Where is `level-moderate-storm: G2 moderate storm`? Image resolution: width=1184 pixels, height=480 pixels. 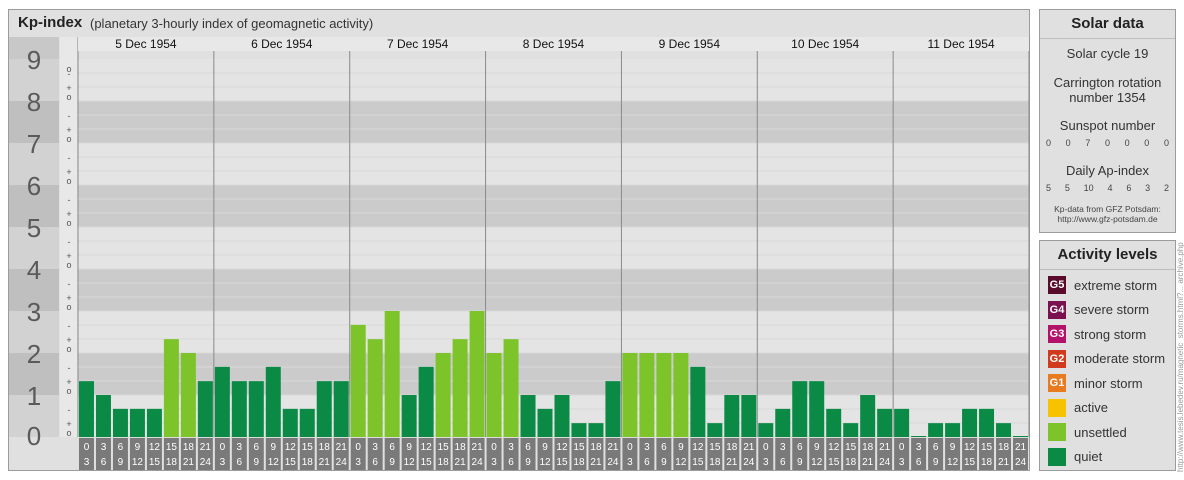
level-moderate-storm: G2 moderate storm is located at coordinates (1106, 358).